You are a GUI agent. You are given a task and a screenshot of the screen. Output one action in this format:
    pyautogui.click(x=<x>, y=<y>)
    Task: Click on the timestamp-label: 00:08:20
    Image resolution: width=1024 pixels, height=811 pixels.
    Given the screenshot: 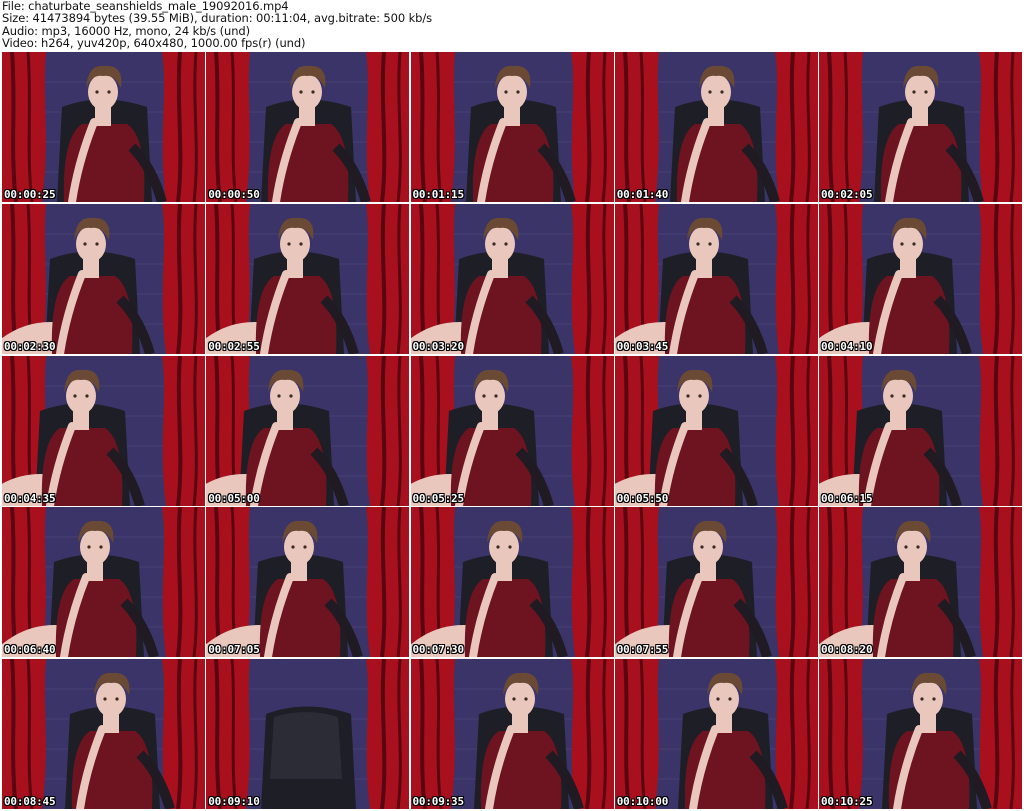 What is the action you would take?
    pyautogui.click(x=847, y=650)
    